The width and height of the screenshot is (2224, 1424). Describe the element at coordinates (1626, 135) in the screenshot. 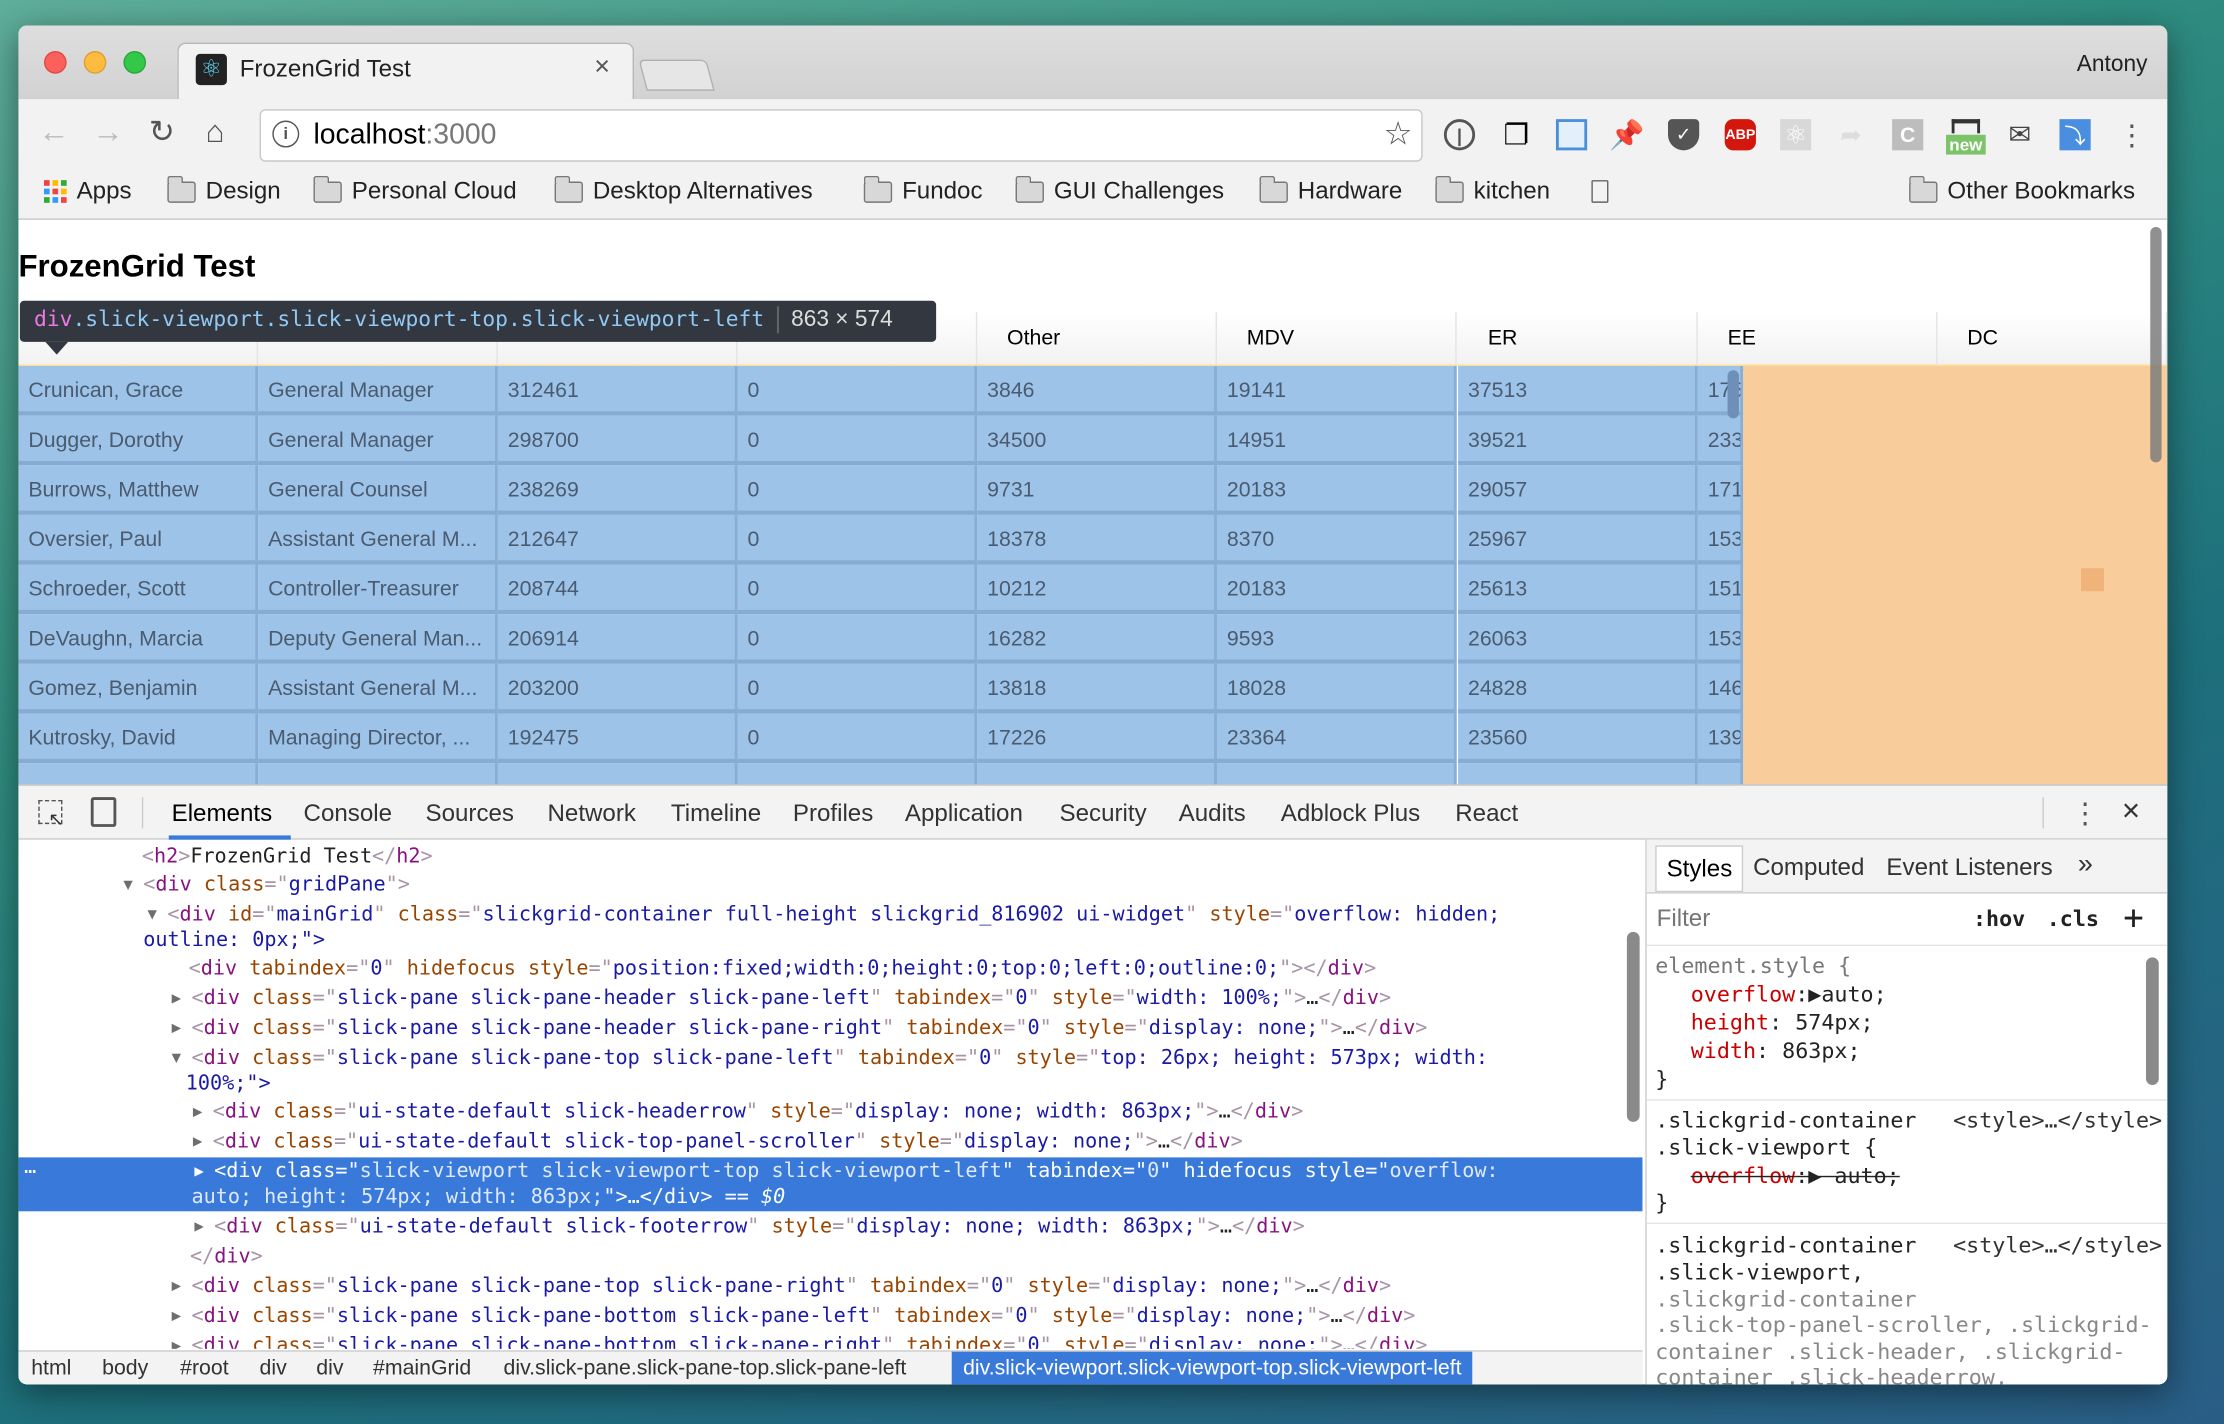

I see `pin-icon: 📌` at that location.